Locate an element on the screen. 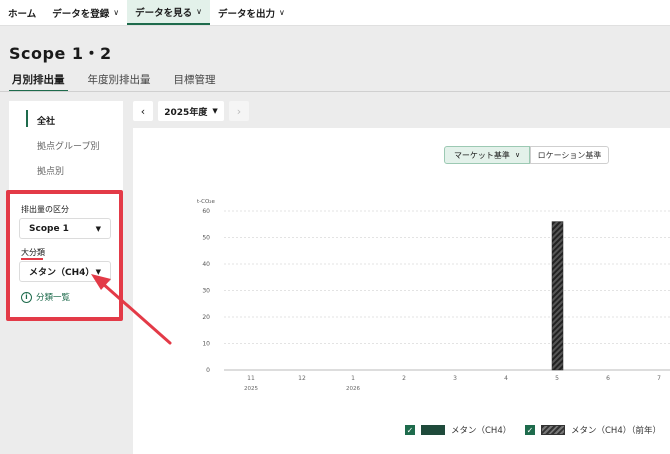  legend-swatch-current is located at coordinates (433, 430).